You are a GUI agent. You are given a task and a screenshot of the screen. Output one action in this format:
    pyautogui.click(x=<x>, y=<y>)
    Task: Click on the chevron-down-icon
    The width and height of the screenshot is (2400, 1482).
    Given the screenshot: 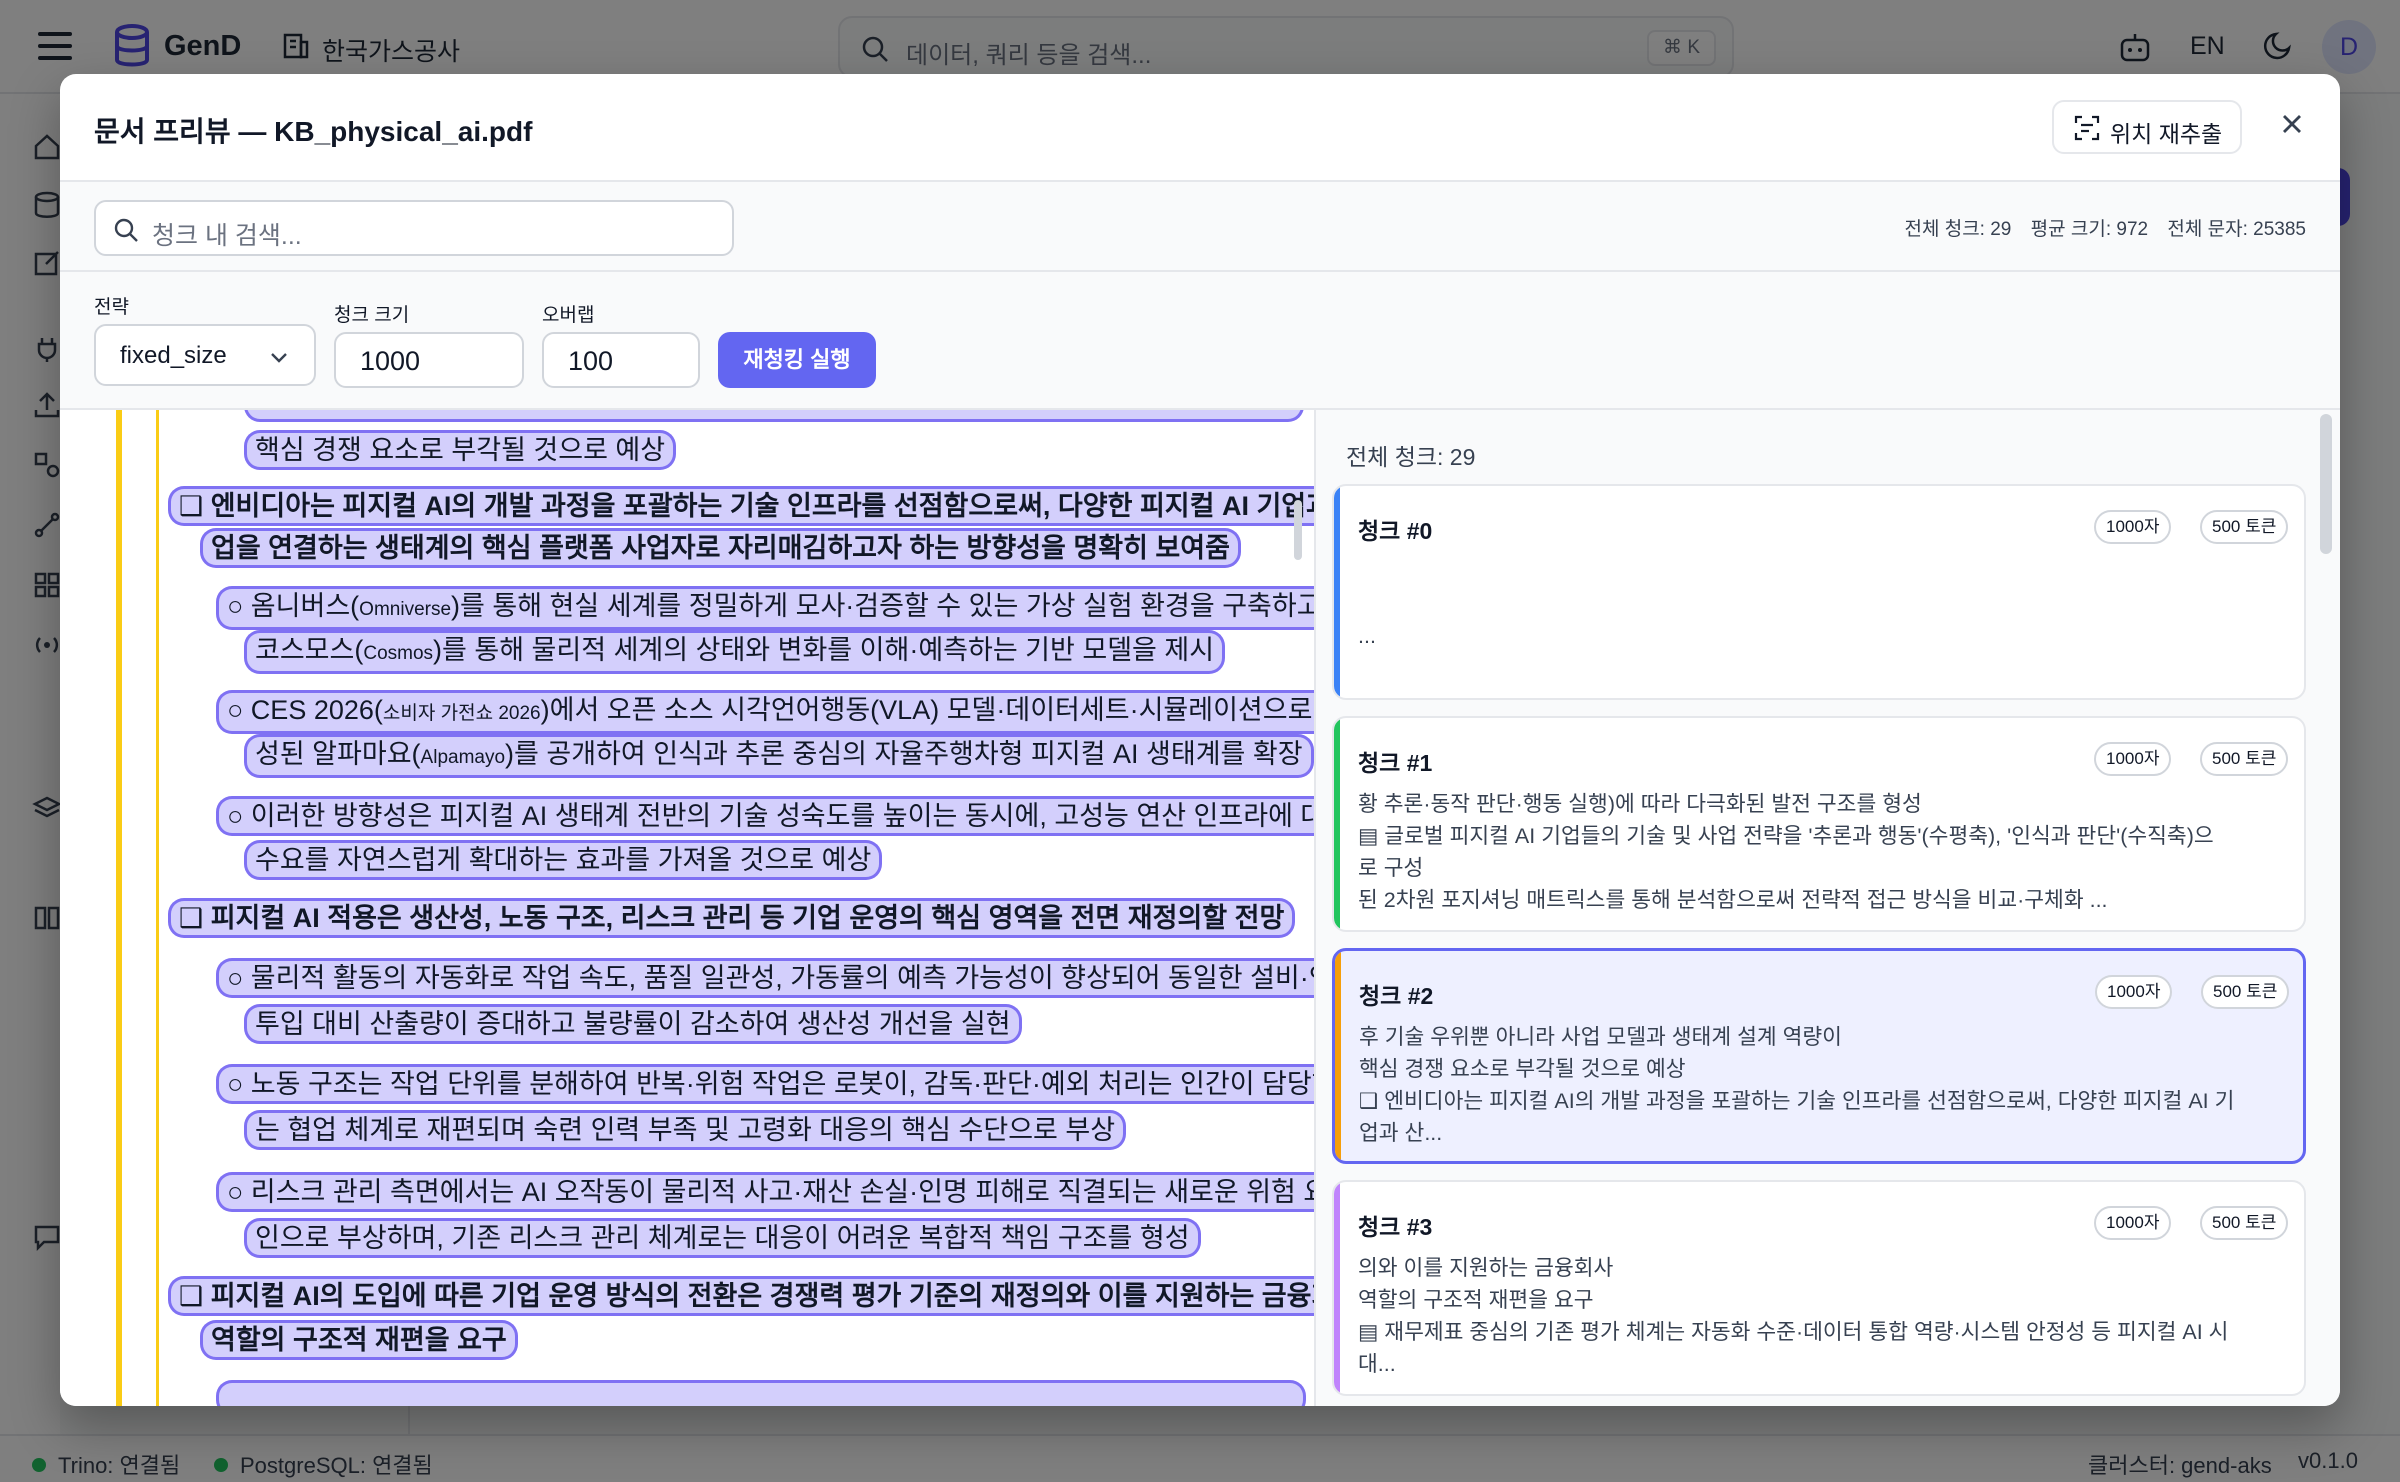 What is the action you would take?
    pyautogui.click(x=279, y=358)
    